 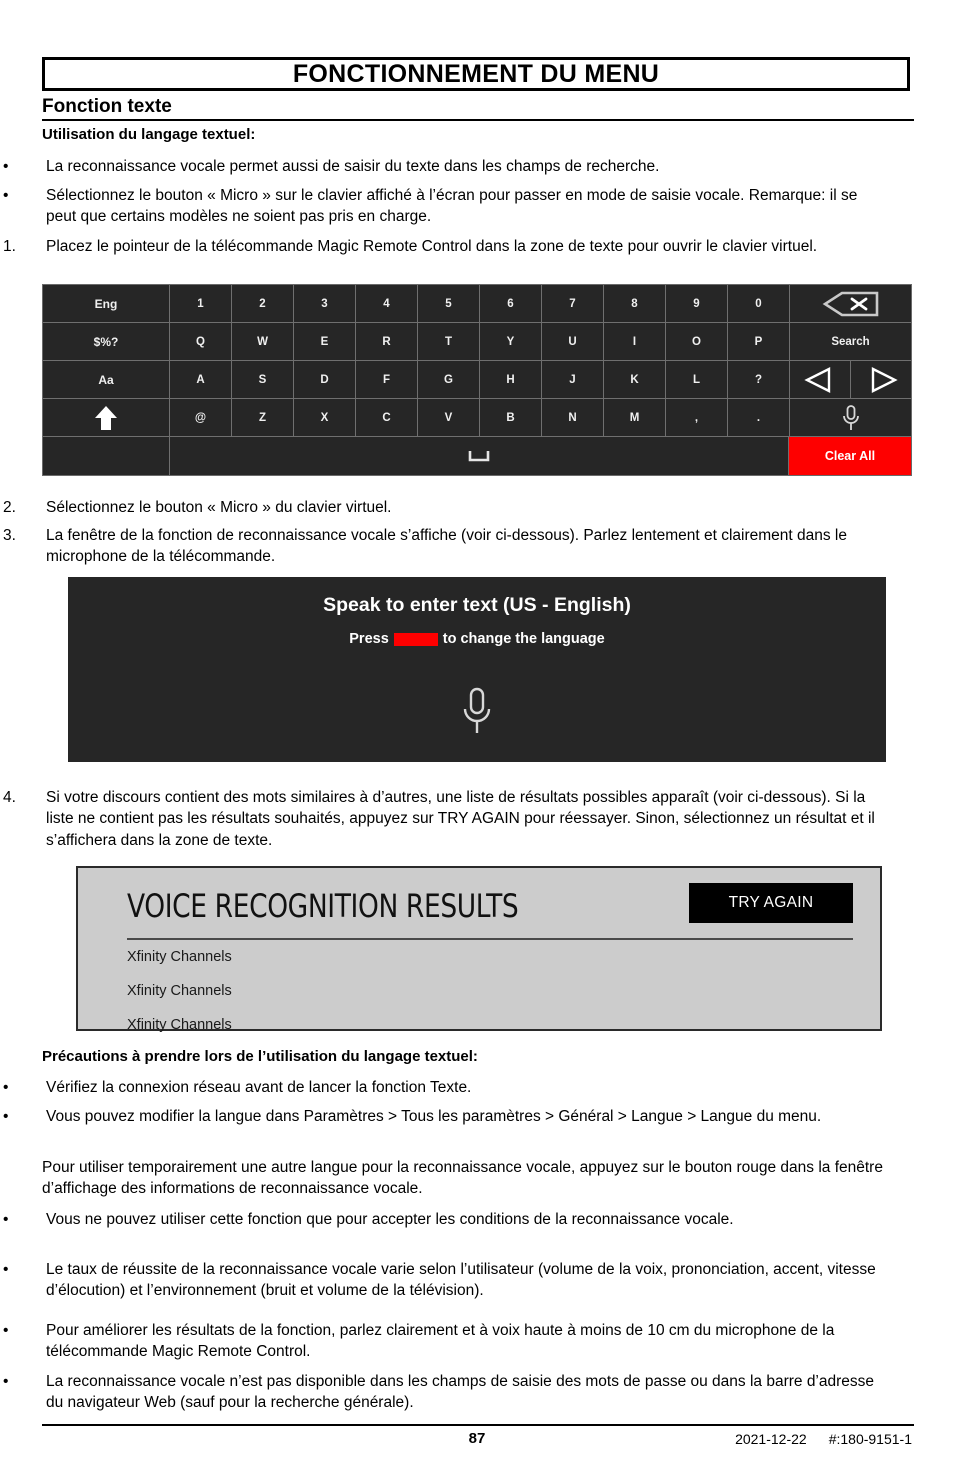 I want to click on key-2: 2, so click(x=263, y=304).